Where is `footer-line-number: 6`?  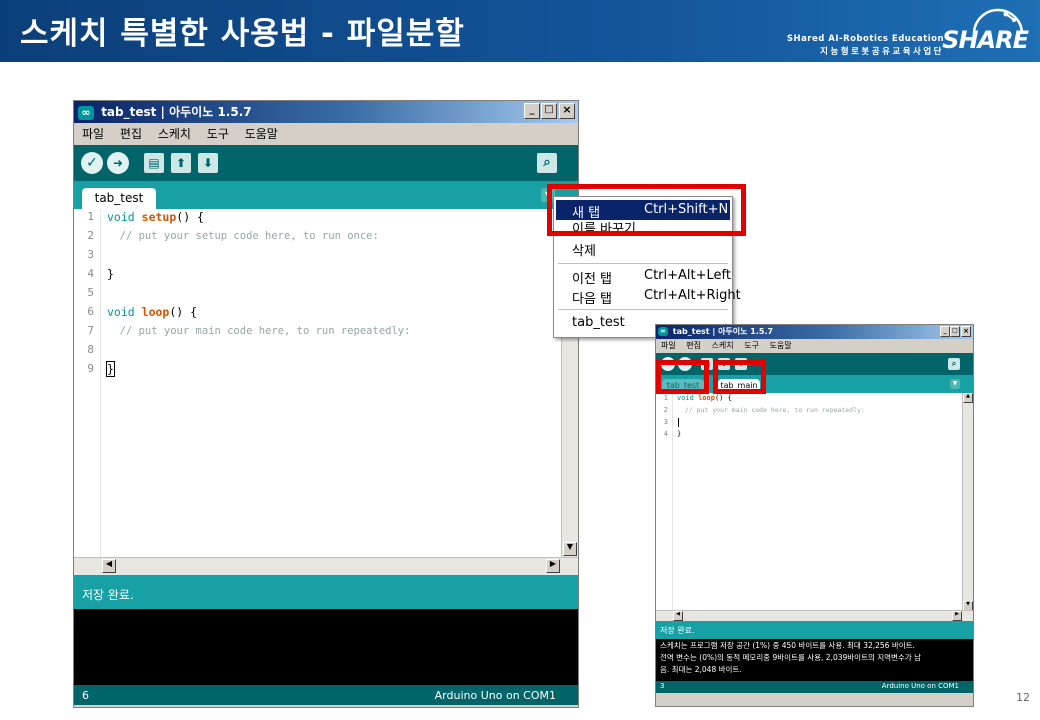
footer-line-number: 6 is located at coordinates (85, 695).